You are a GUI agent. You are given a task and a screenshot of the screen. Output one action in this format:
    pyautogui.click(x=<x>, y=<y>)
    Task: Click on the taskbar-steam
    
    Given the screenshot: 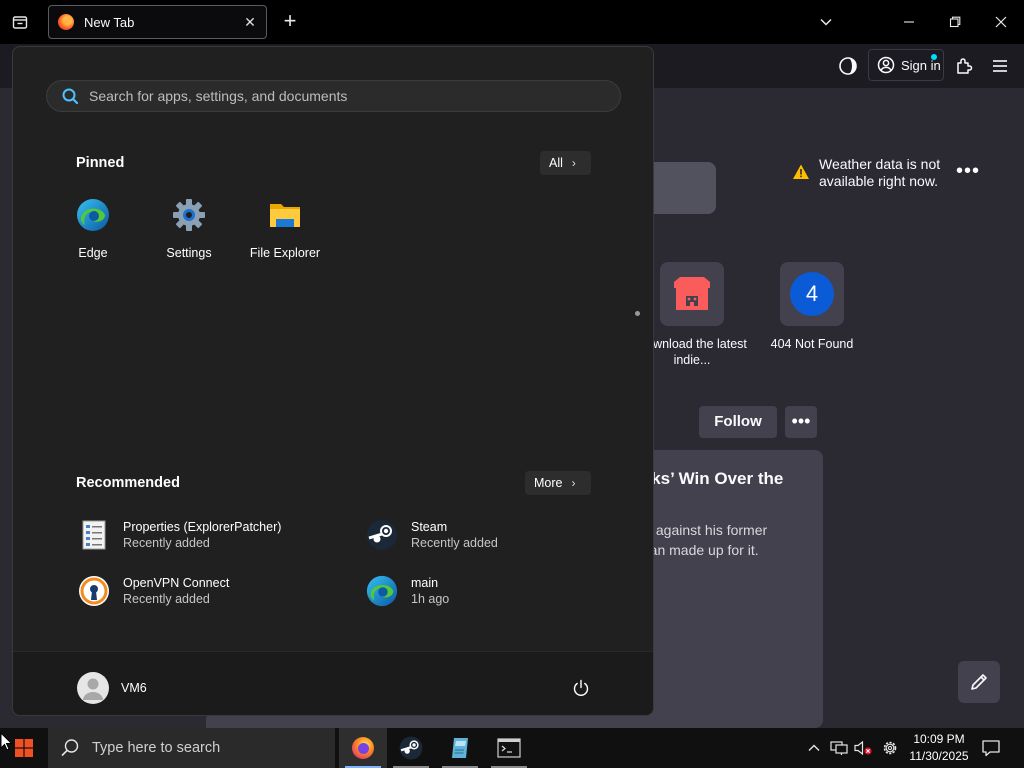 What is the action you would take?
    pyautogui.click(x=411, y=748)
    